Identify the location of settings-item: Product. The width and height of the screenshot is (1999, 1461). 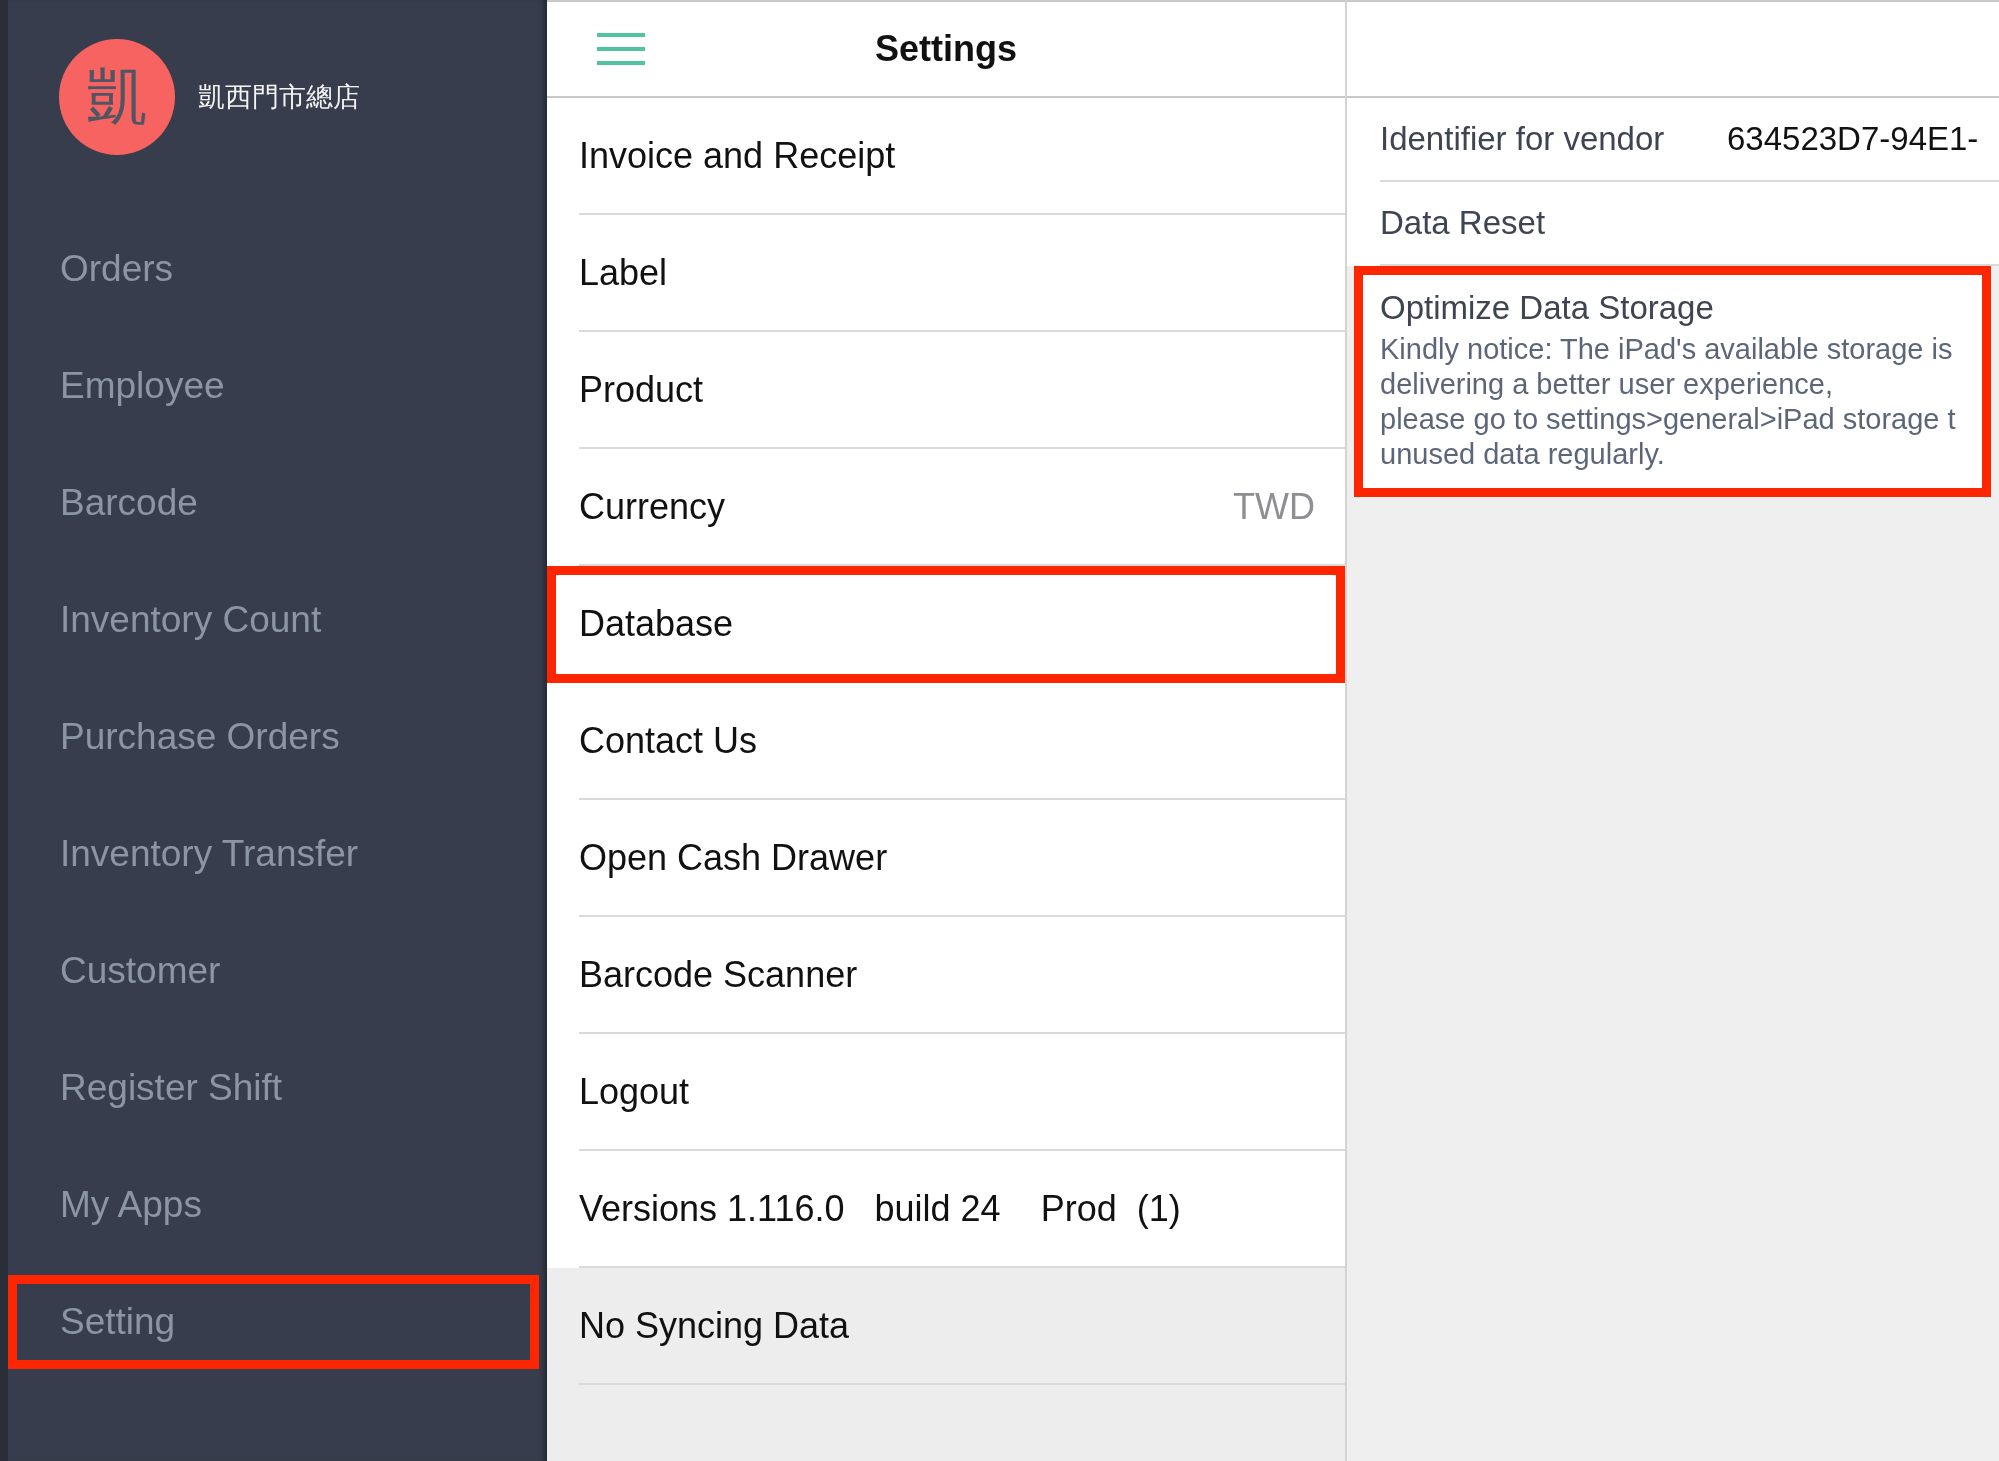
(946, 390).